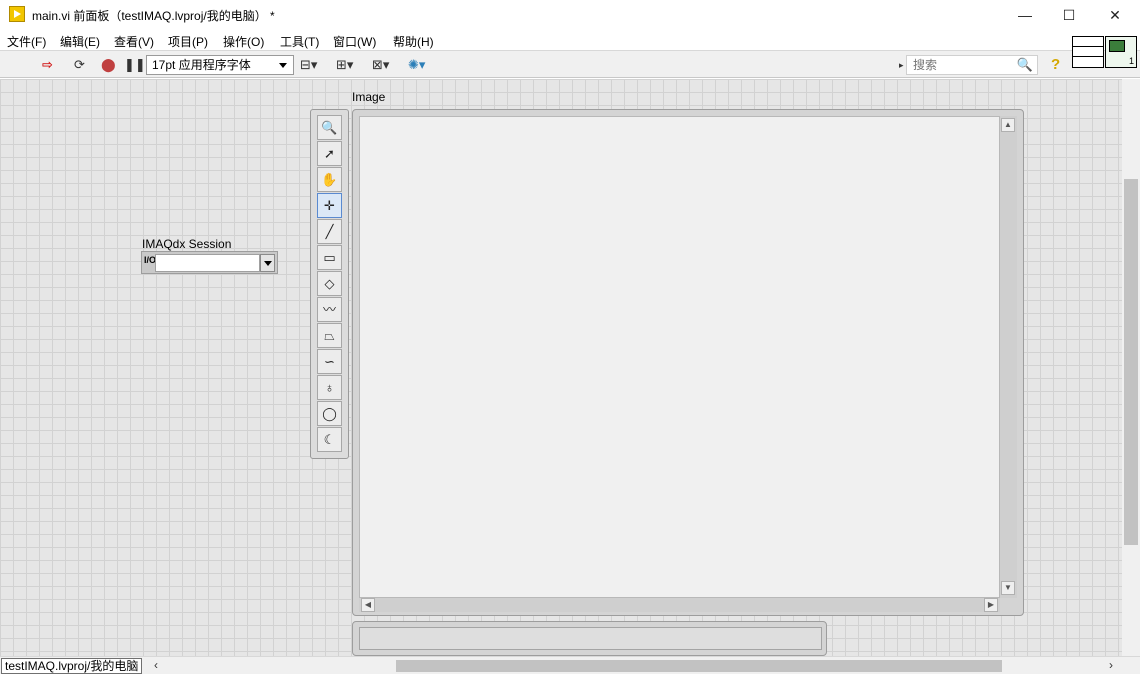  What do you see at coordinates (329, 205) in the screenshot?
I see `point-crosshair-icon: ✛` at bounding box center [329, 205].